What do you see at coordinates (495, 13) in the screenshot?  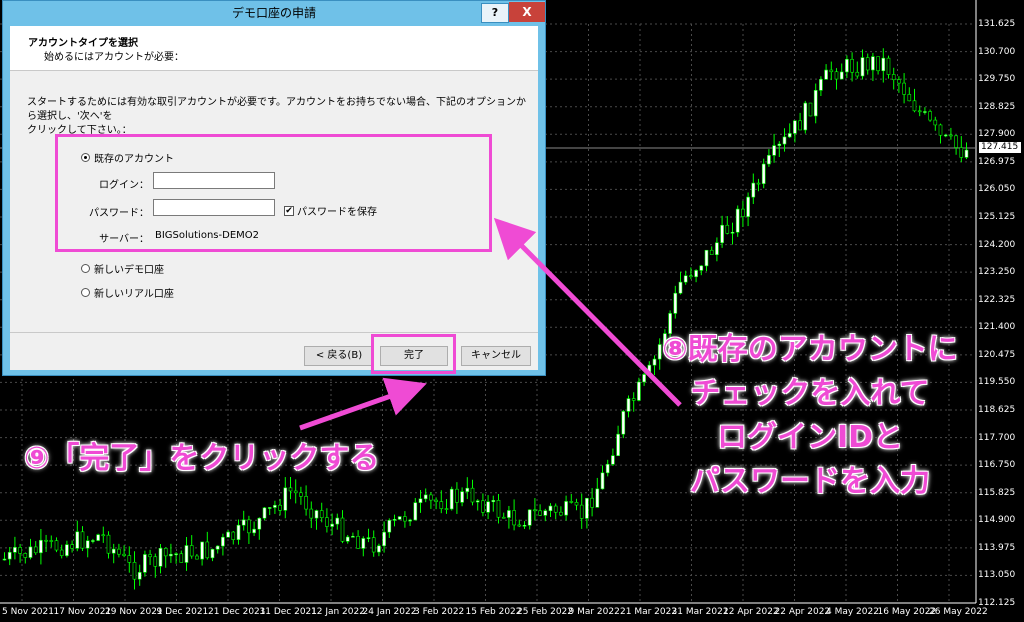 I see `help-button: ?` at bounding box center [495, 13].